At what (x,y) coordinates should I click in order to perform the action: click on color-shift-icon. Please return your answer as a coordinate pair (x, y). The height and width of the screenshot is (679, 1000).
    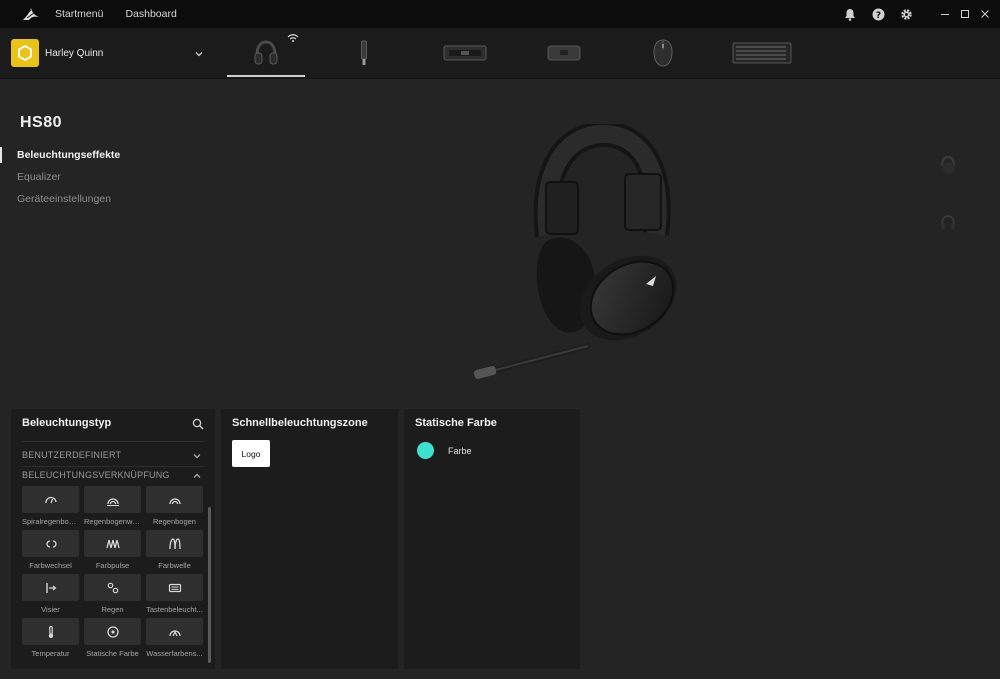
    Looking at the image, I should click on (51, 543).